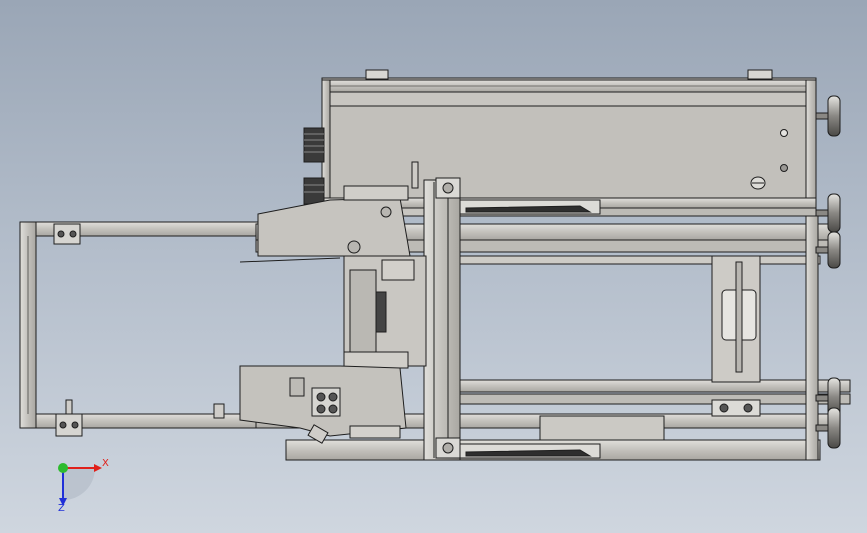 The height and width of the screenshot is (533, 867). What do you see at coordinates (69, 407) in the screenshot?
I see `screw-stem` at bounding box center [69, 407].